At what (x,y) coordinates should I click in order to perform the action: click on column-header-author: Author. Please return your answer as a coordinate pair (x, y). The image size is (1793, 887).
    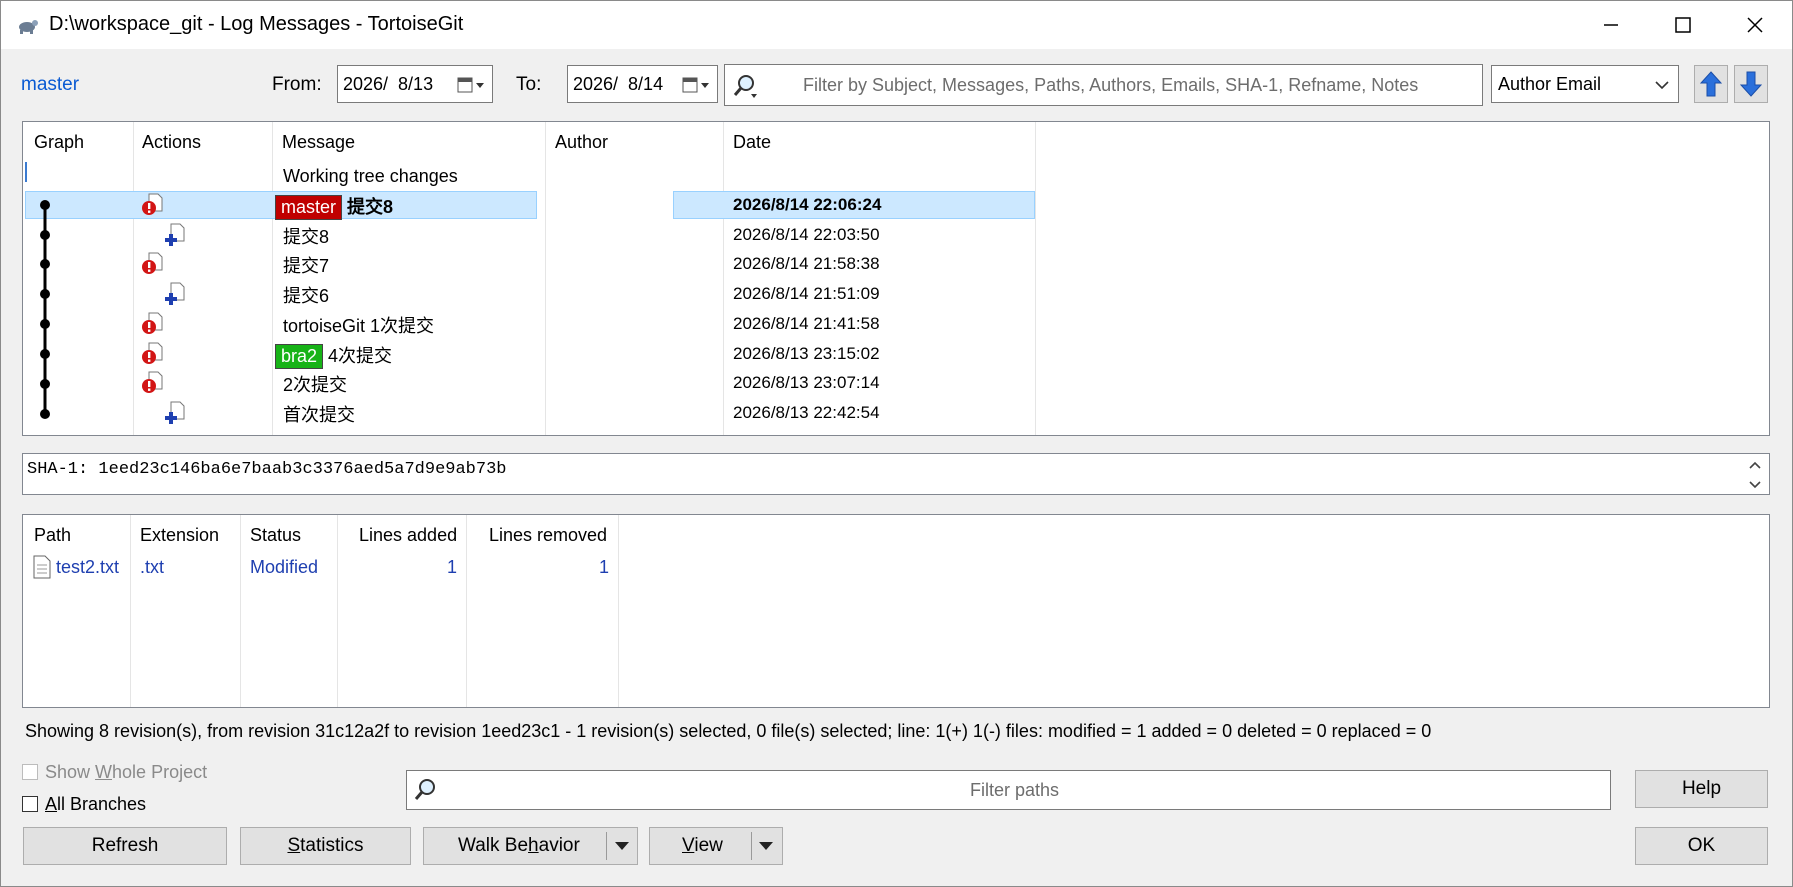
    Looking at the image, I should click on (581, 142).